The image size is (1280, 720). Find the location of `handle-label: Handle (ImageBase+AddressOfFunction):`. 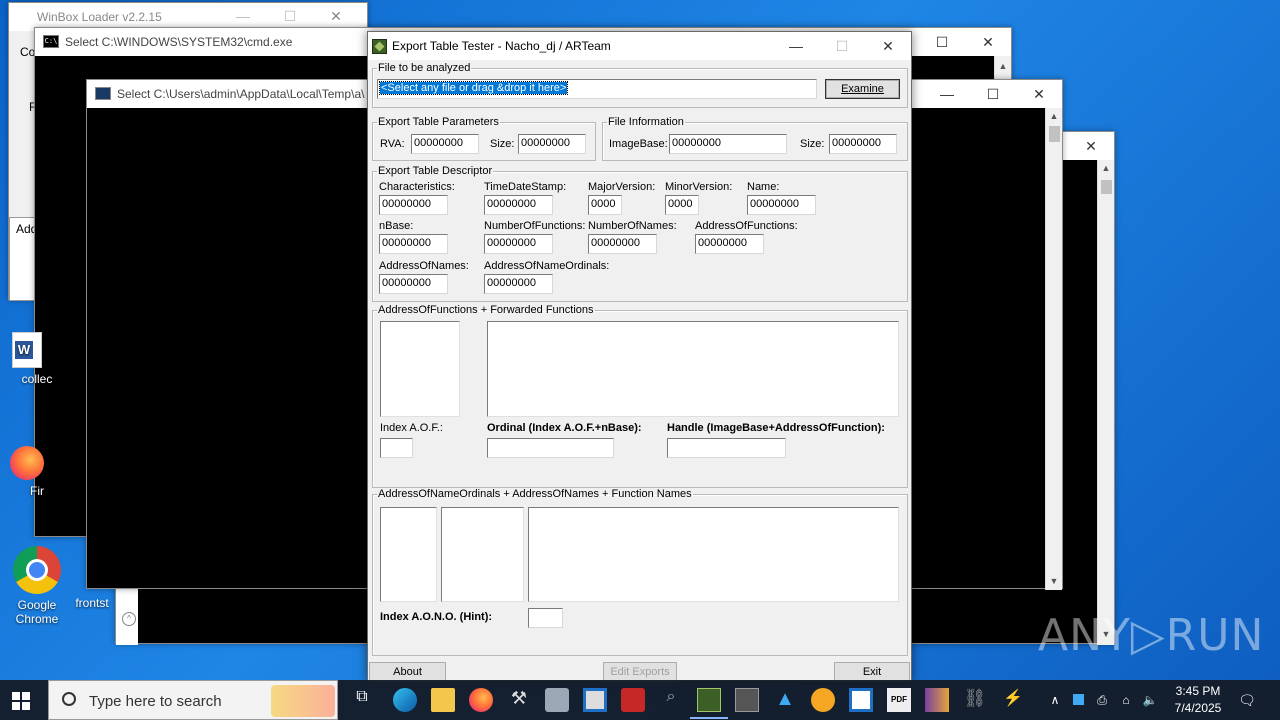

handle-label: Handle (ImageBase+AddressOfFunction): is located at coordinates (776, 428).